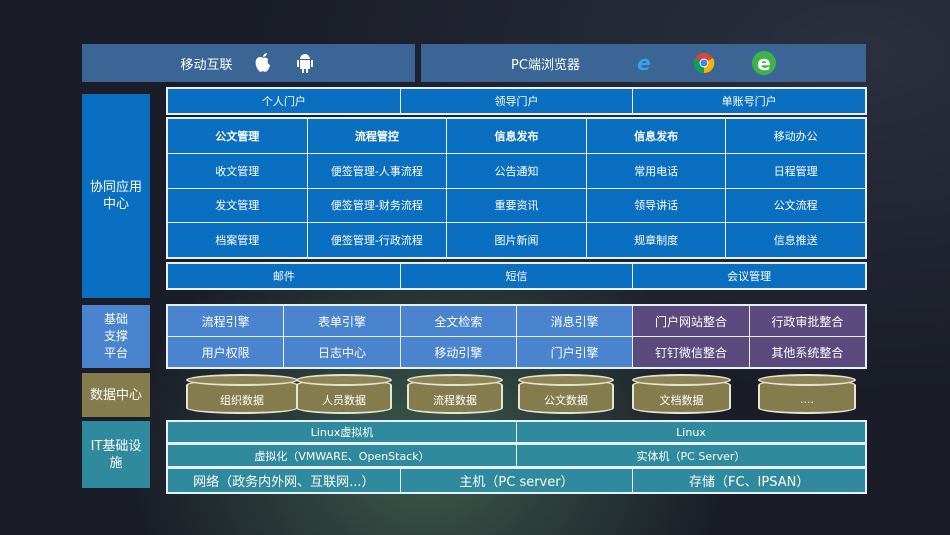 This screenshot has height=535, width=950. Describe the element at coordinates (455, 400) in the screenshot. I see `cylinder-label: 流程数据` at that location.